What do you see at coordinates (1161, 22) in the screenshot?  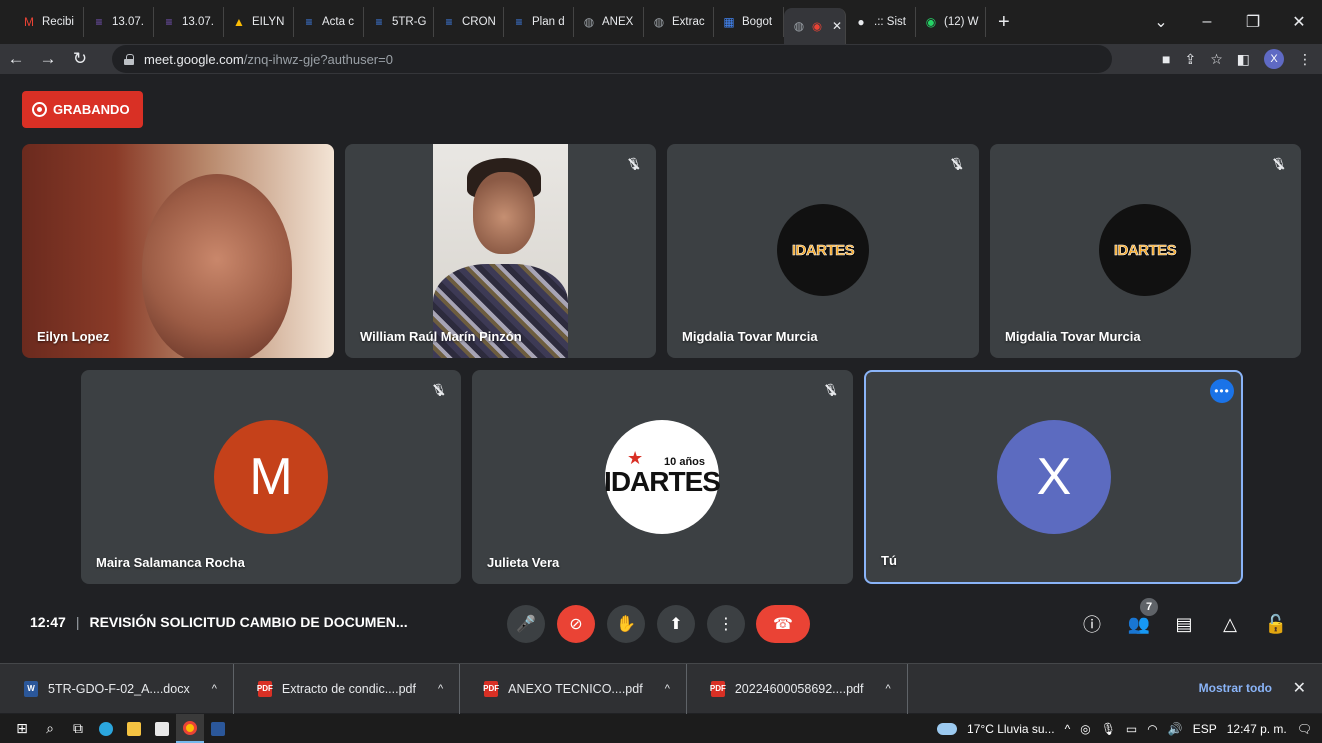 I see `tab-search-icon: ⌄` at bounding box center [1161, 22].